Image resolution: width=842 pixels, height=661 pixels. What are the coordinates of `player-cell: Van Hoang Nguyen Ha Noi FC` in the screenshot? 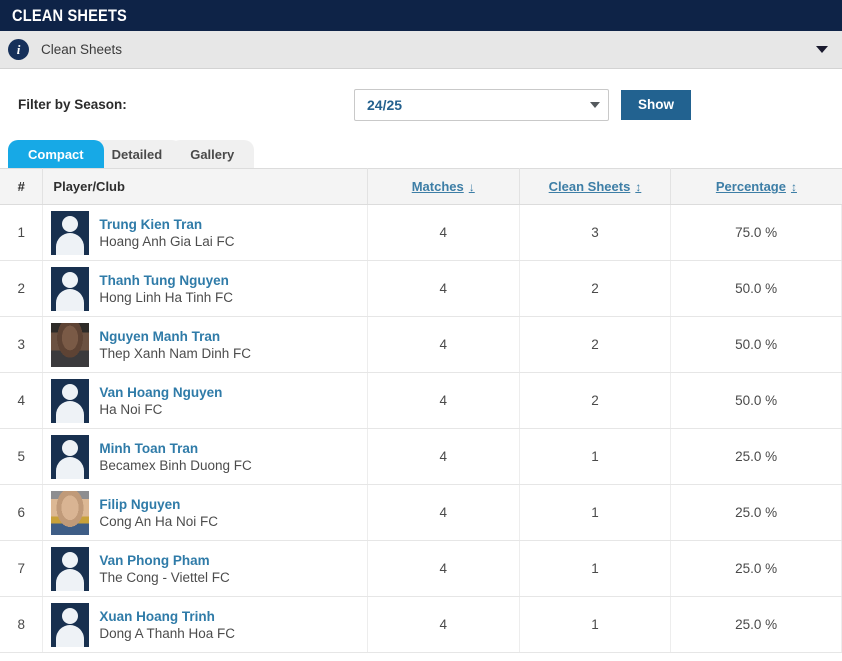 It's located at (208, 400).